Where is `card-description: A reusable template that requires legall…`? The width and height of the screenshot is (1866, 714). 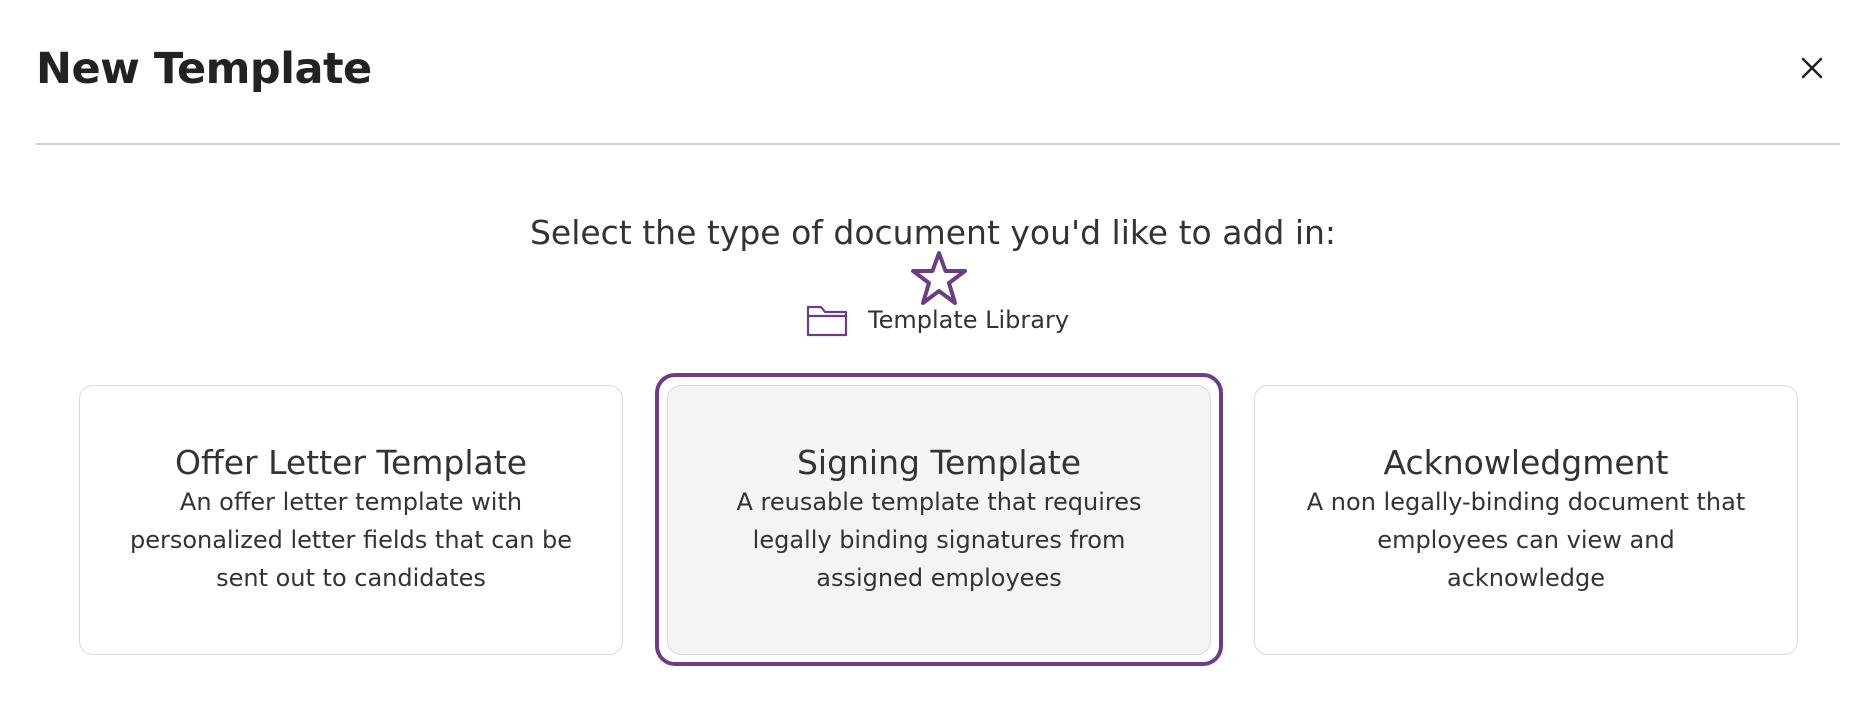 card-description: A reusable template that requires legall… is located at coordinates (939, 540).